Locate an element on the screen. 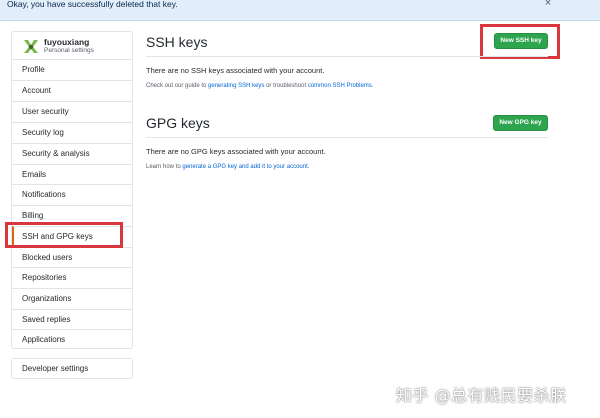 Image resolution: width=600 pixels, height=418 pixels. sidebar-item-profile: Profile is located at coordinates (72, 69).